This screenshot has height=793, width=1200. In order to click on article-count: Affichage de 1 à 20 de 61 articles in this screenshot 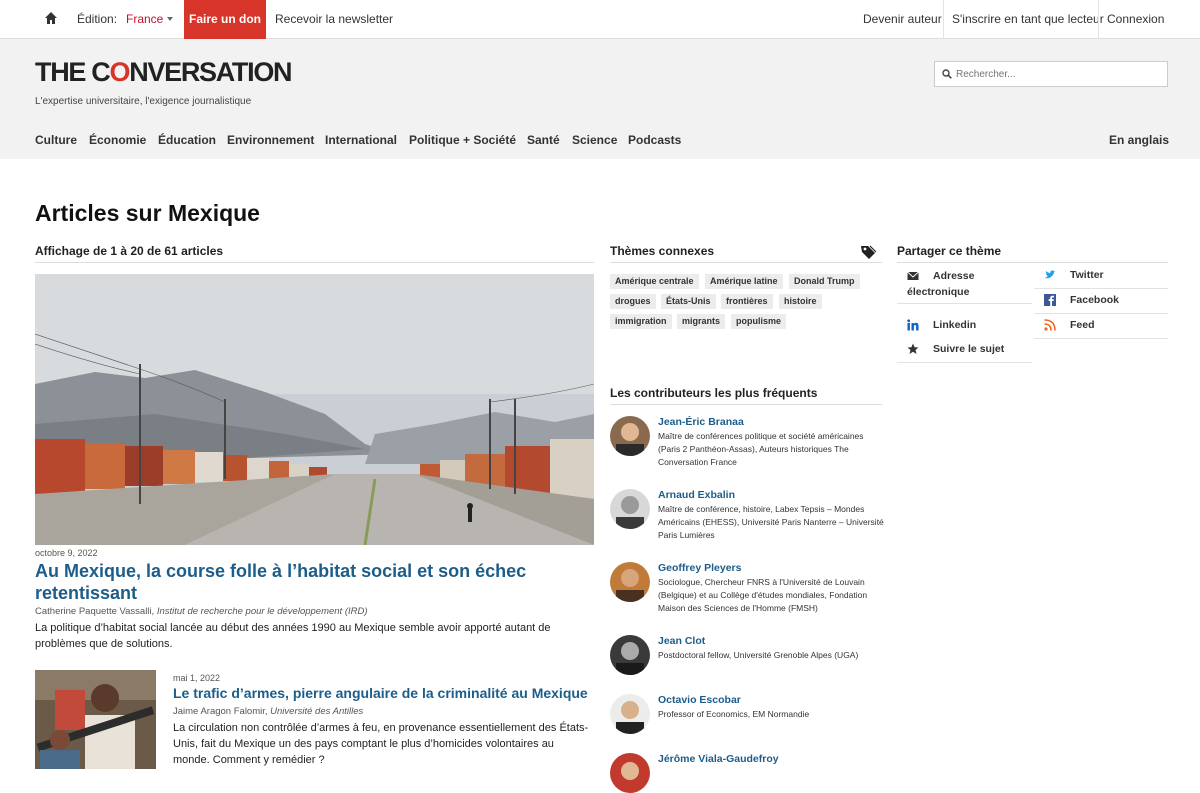, I will do `click(314, 253)`.